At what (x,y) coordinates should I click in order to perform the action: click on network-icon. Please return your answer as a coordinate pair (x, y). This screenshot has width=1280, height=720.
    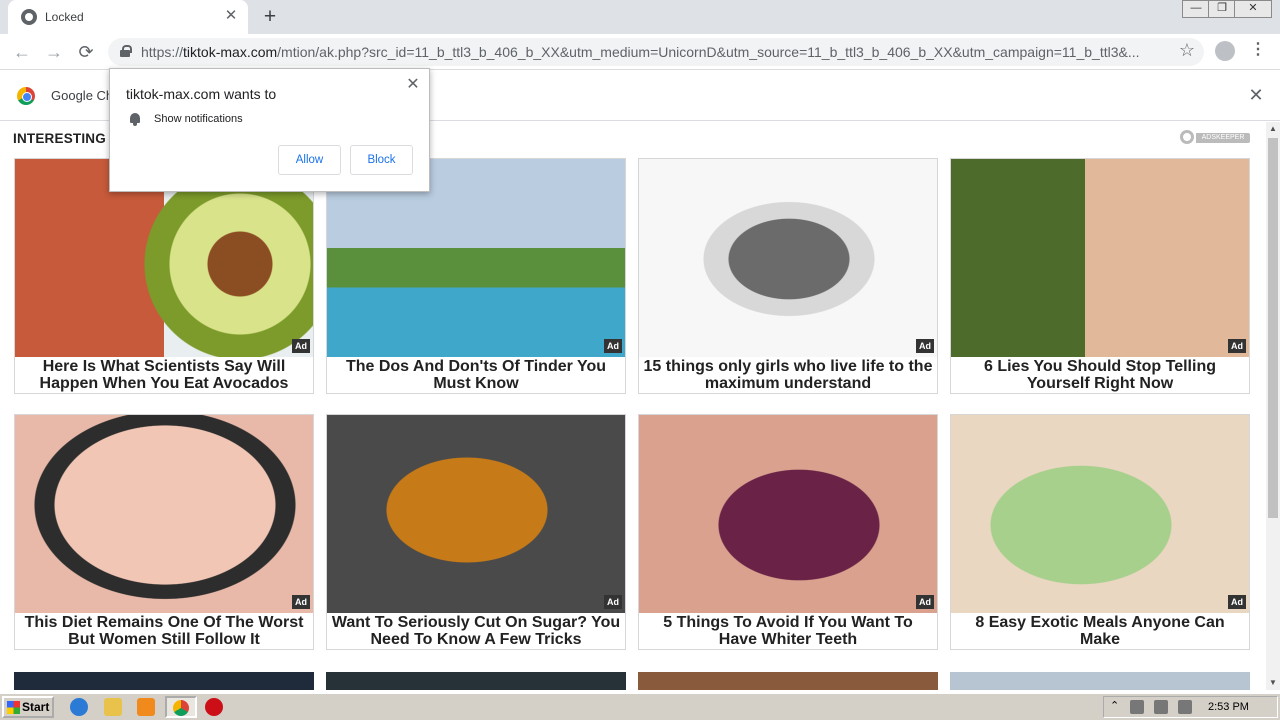
    Looking at the image, I should click on (1161, 707).